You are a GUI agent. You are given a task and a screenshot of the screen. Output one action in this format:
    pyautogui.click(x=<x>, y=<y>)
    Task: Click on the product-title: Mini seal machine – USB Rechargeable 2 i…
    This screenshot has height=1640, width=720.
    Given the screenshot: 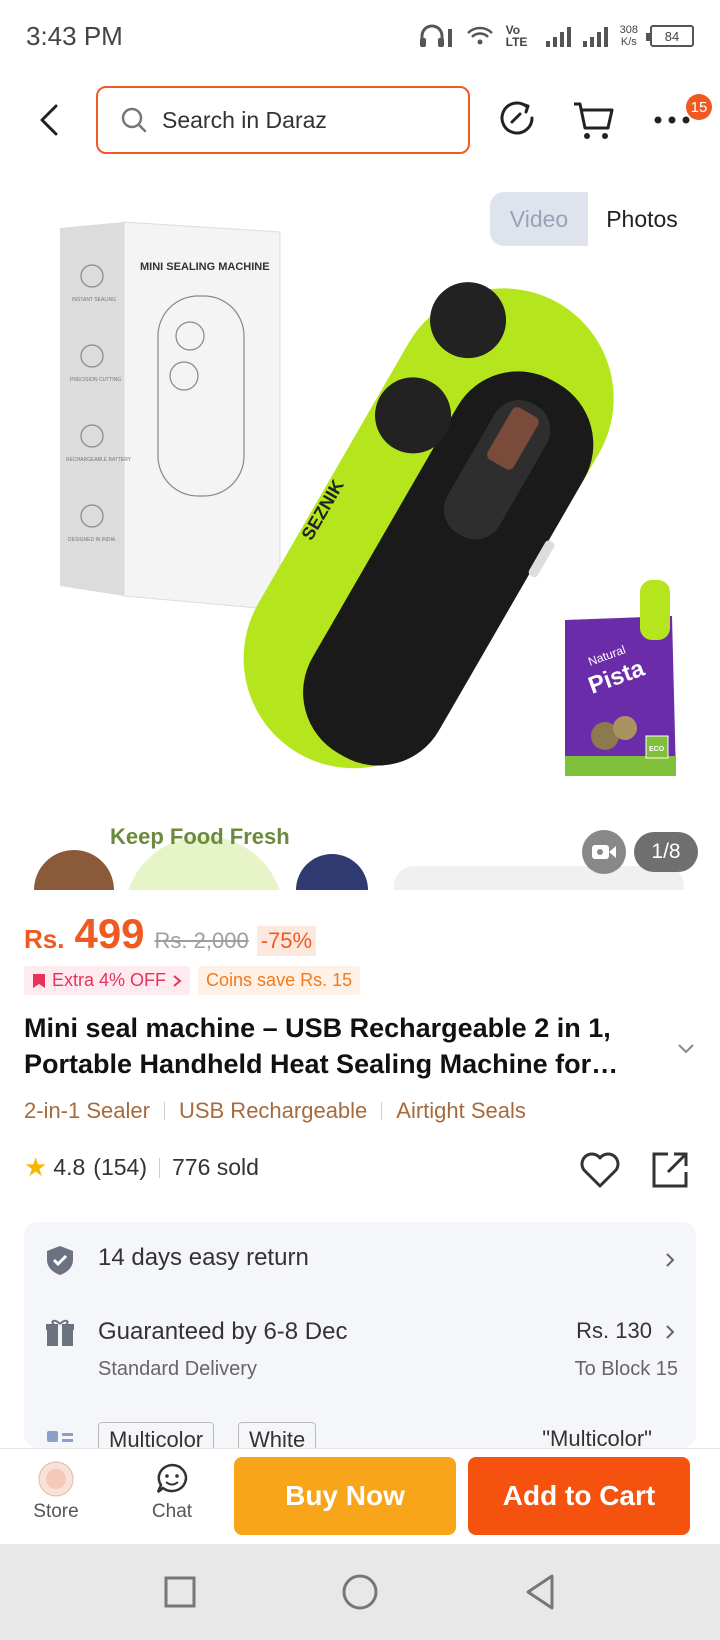 What is the action you would take?
    pyautogui.click(x=321, y=1046)
    